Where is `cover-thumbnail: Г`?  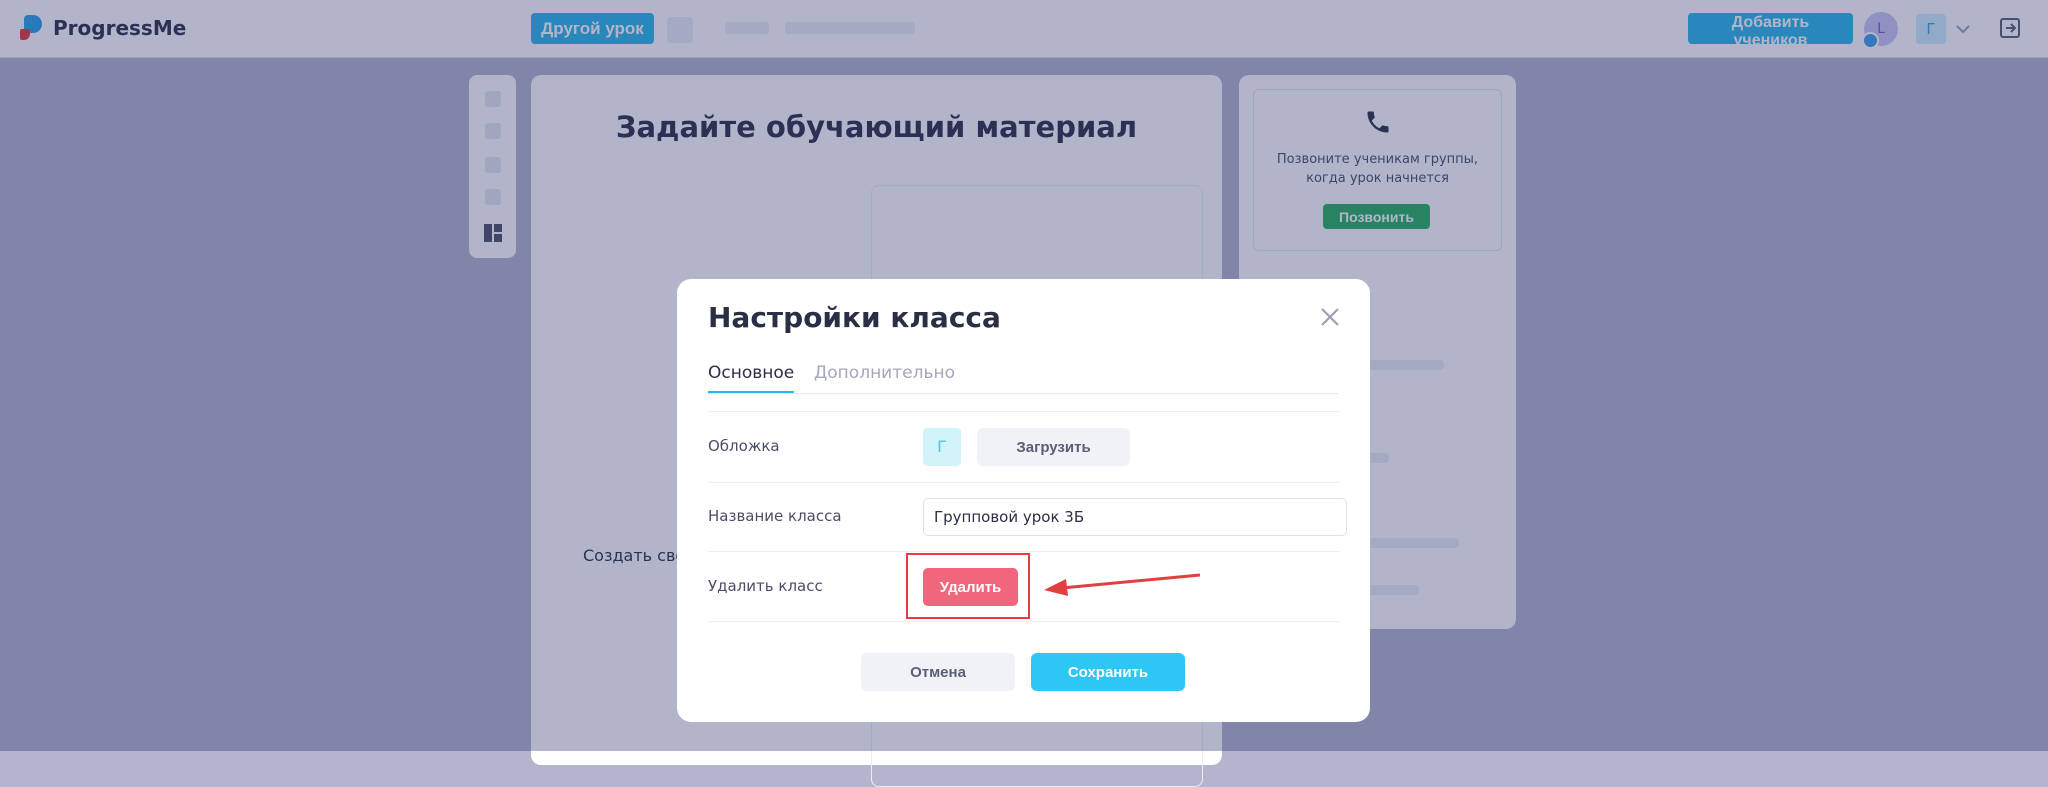
cover-thumbnail: Г is located at coordinates (942, 447).